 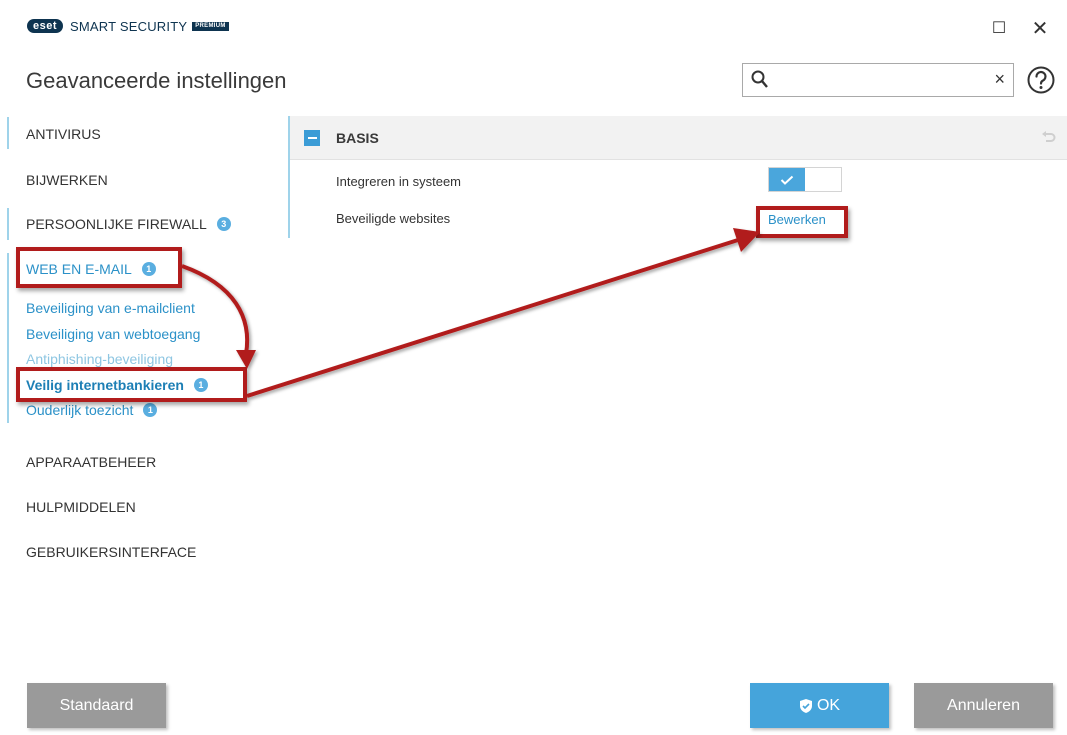 I want to click on ok-button-label: OK, so click(x=828, y=705).